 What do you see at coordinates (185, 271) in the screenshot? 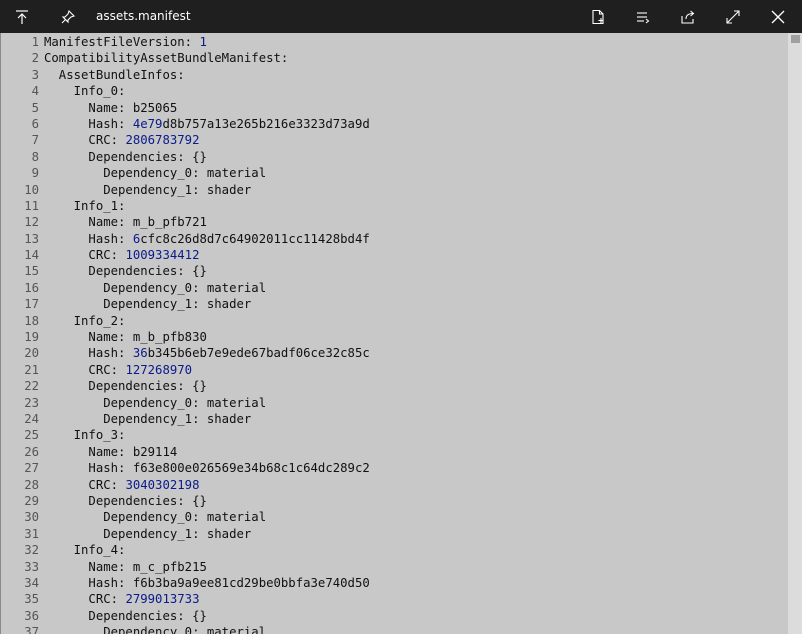
I see `code-line: 15 Dependencies: {}` at bounding box center [185, 271].